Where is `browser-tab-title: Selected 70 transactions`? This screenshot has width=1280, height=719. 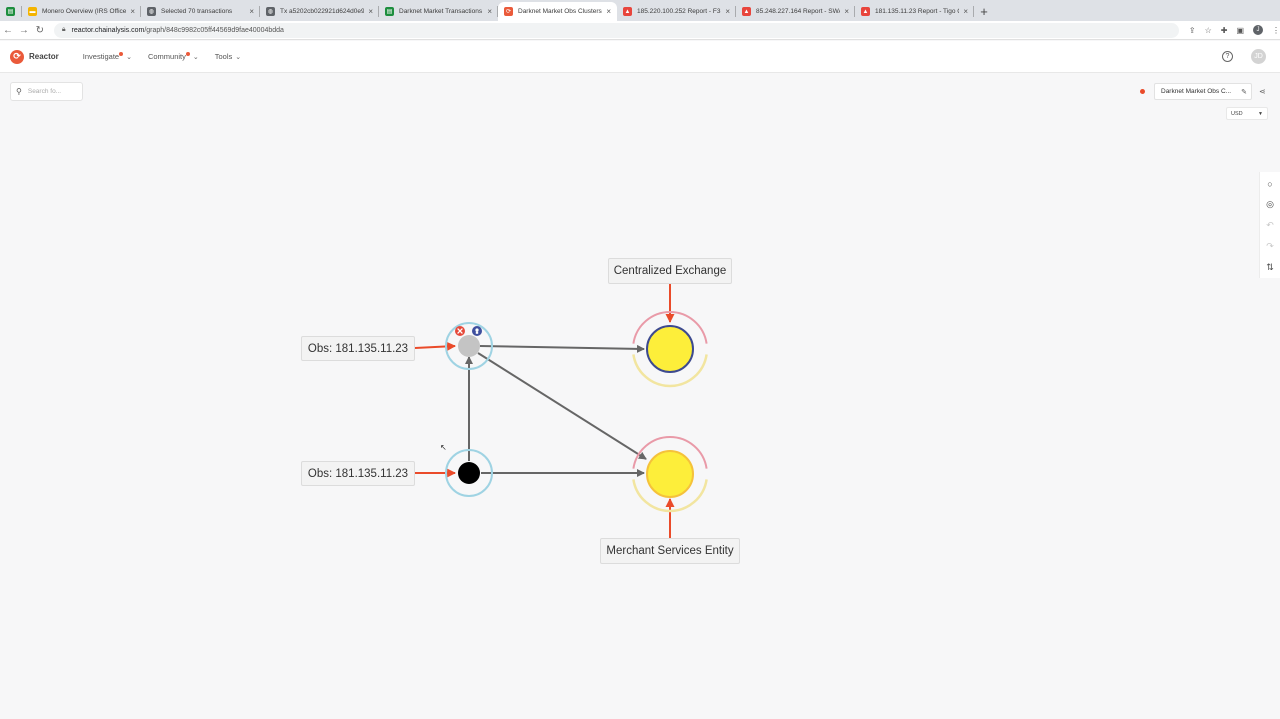 browser-tab-title: Selected 70 transactions is located at coordinates (197, 11).